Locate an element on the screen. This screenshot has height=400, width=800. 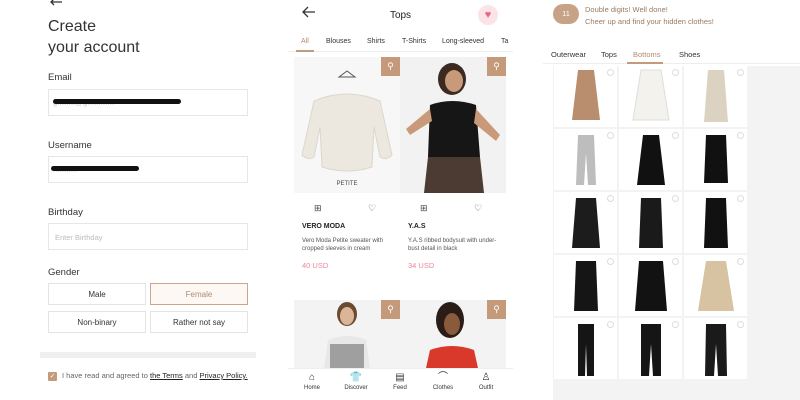
email-field: g.......l@g.........m is located at coordinates (148, 102).